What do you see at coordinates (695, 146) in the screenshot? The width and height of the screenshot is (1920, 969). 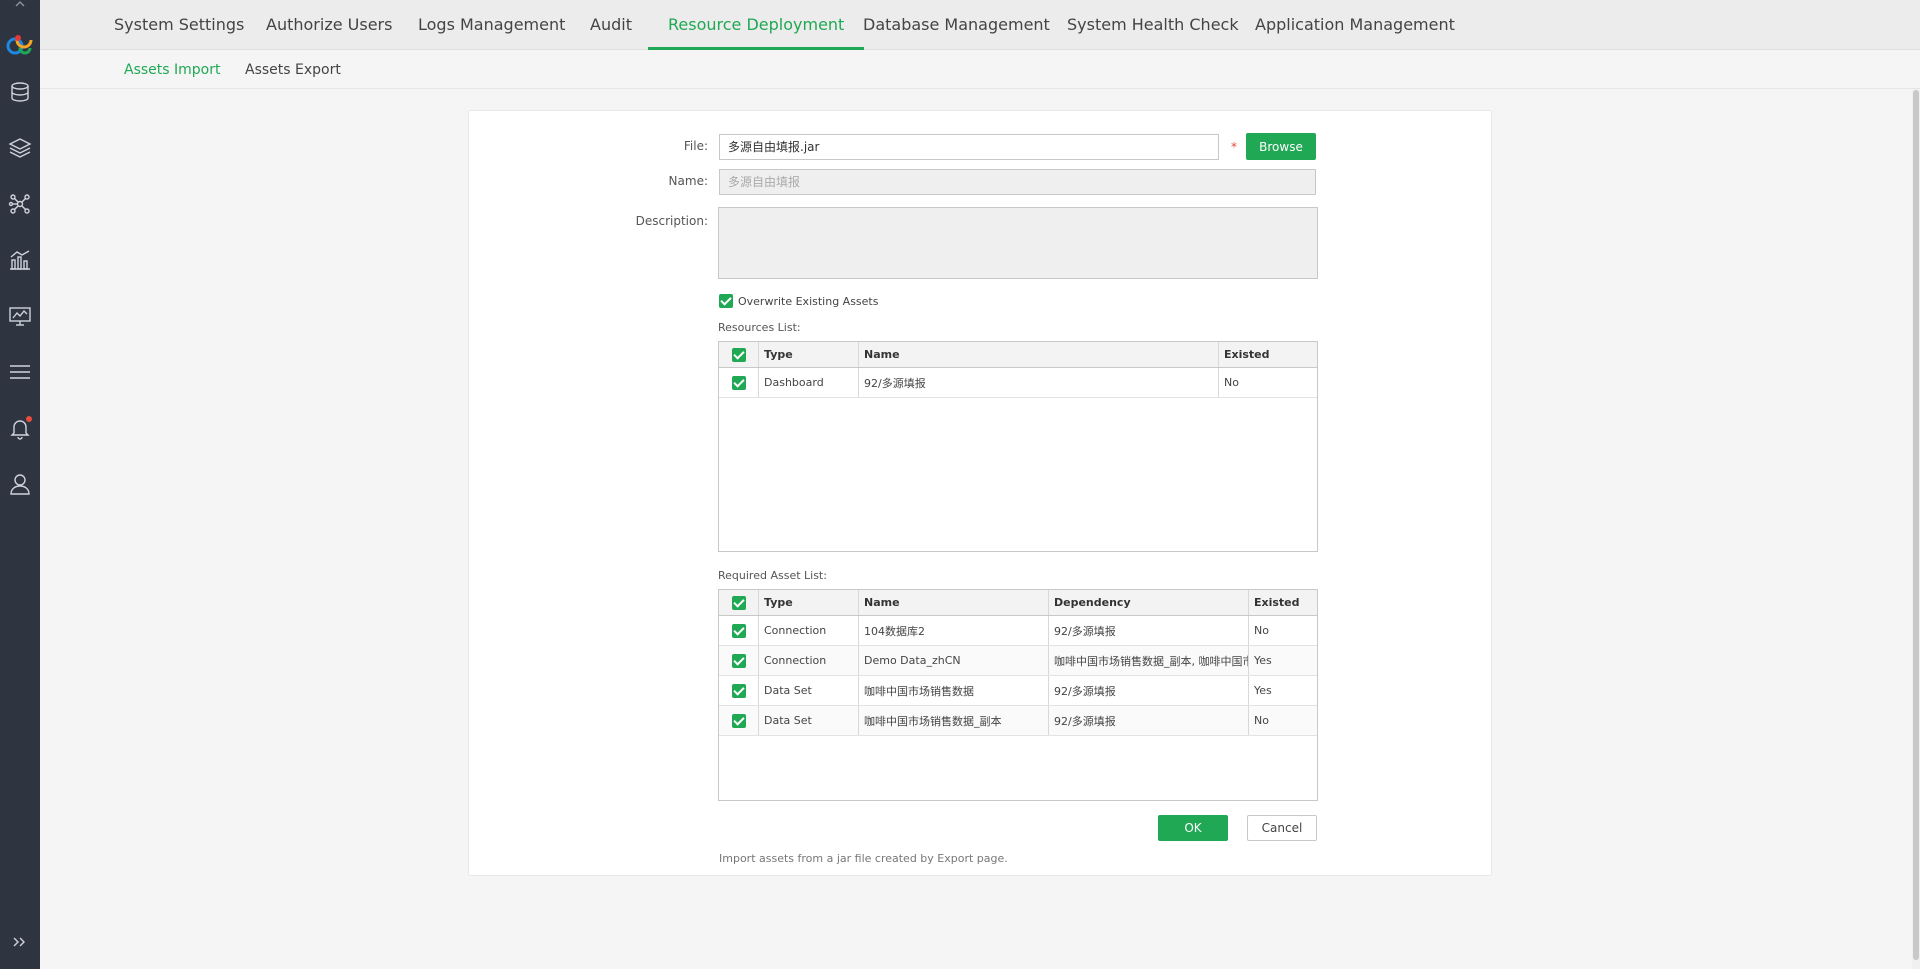 I see `file-label: File:` at bounding box center [695, 146].